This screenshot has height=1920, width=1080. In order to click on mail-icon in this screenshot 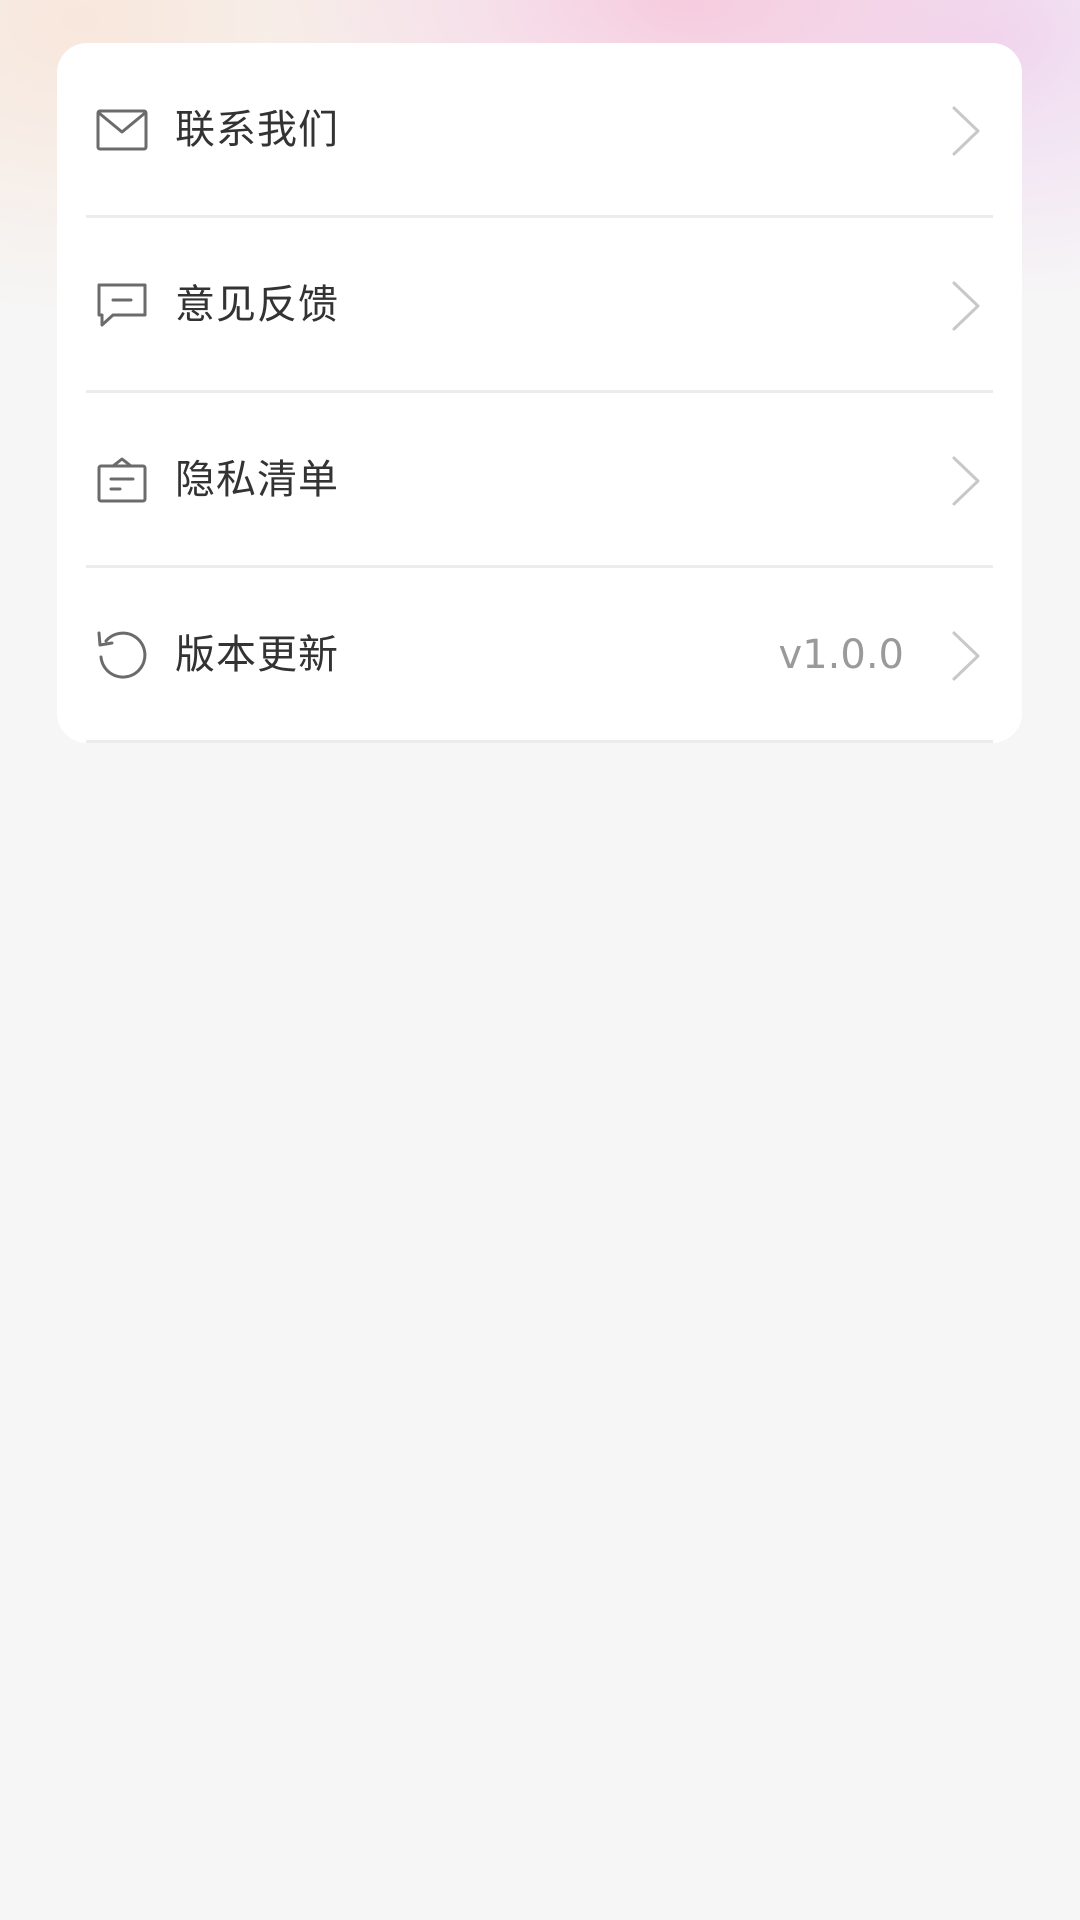, I will do `click(122, 130)`.